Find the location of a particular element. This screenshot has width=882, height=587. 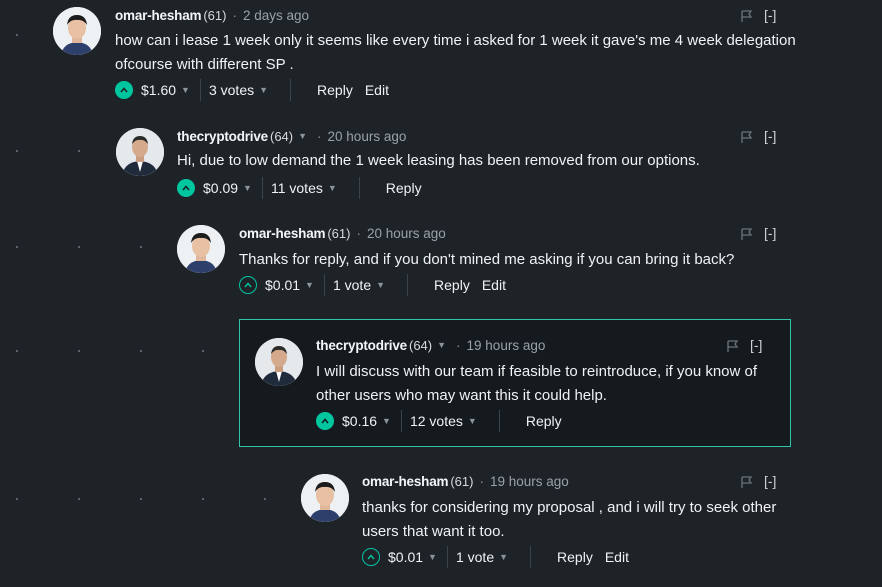

comment-footer: $0.09 ▼ 11 votes ▼ Reply is located at coordinates (299, 188).